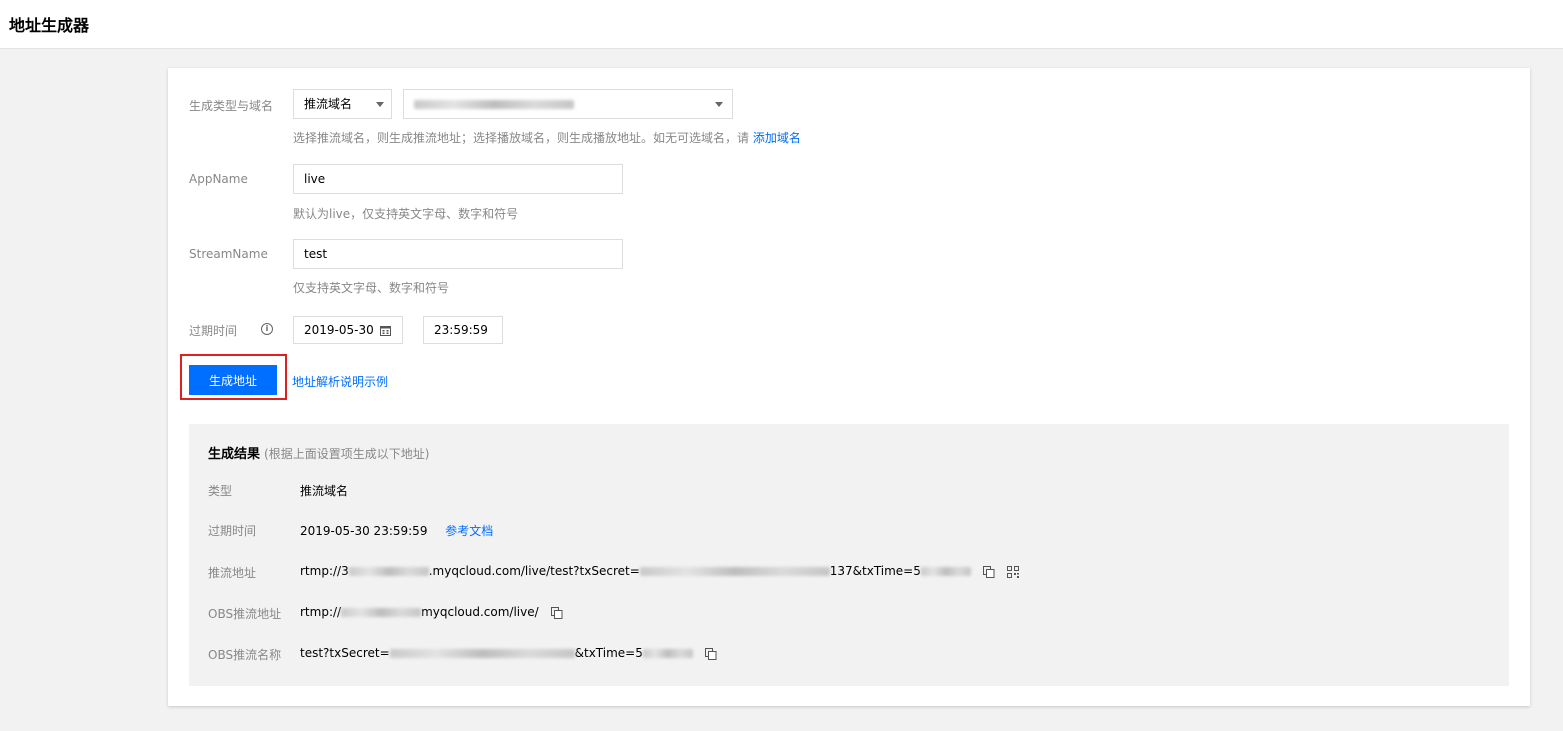 The image size is (1563, 731). Describe the element at coordinates (233, 380) in the screenshot. I see `generate-button: 生成地址` at that location.